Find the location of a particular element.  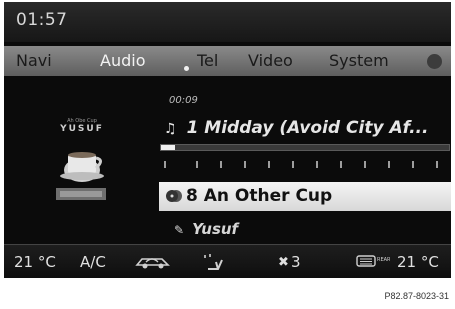

menu-audio: Audio is located at coordinates (122, 60).